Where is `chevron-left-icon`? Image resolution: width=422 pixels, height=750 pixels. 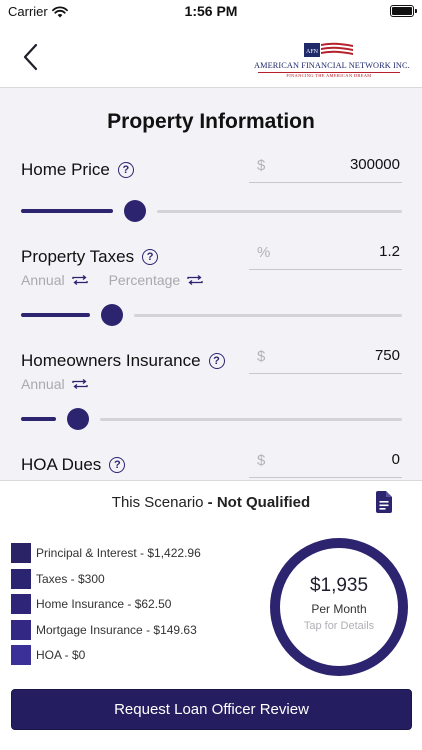 chevron-left-icon is located at coordinates (30, 57).